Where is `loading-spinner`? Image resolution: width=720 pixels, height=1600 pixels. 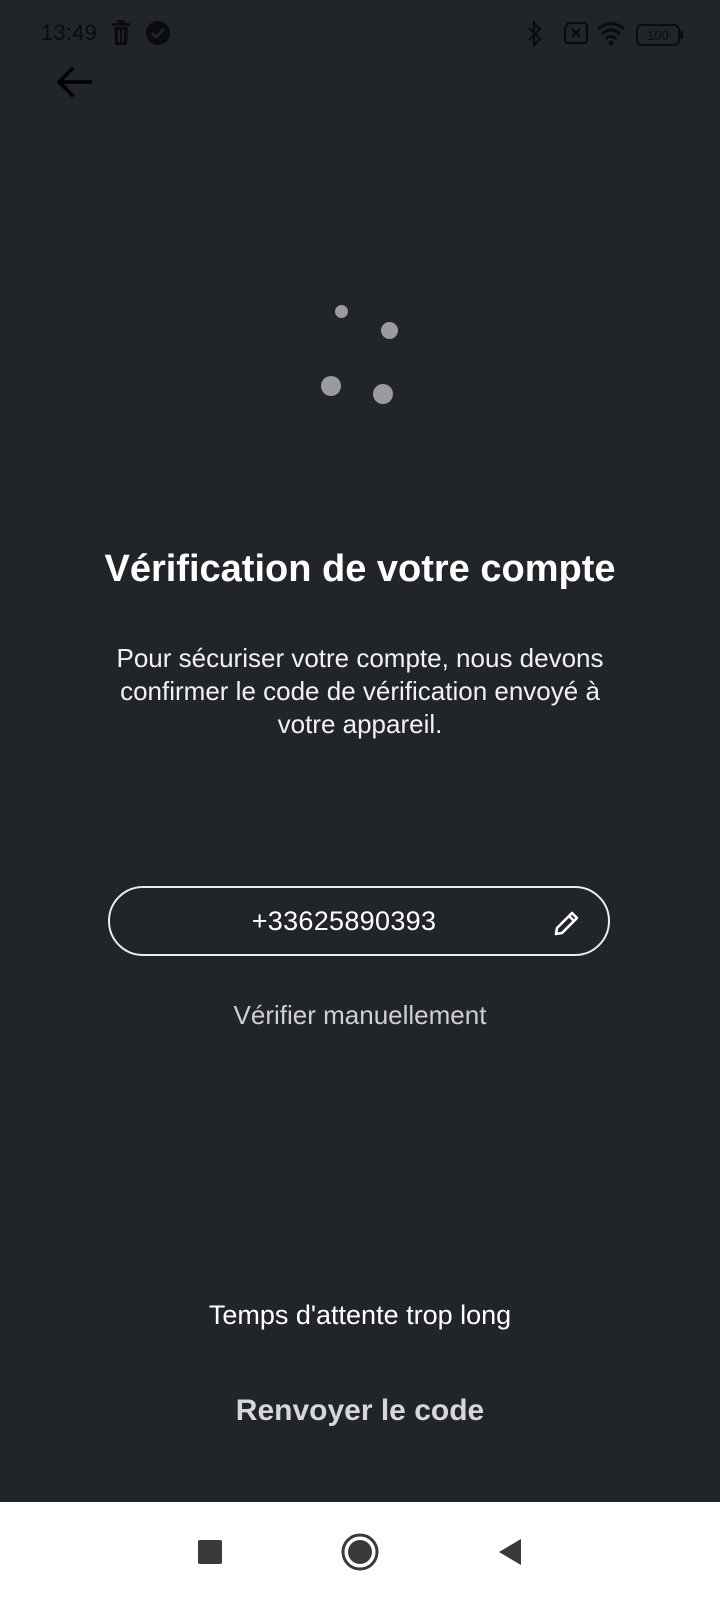
loading-spinner is located at coordinates (360, 355).